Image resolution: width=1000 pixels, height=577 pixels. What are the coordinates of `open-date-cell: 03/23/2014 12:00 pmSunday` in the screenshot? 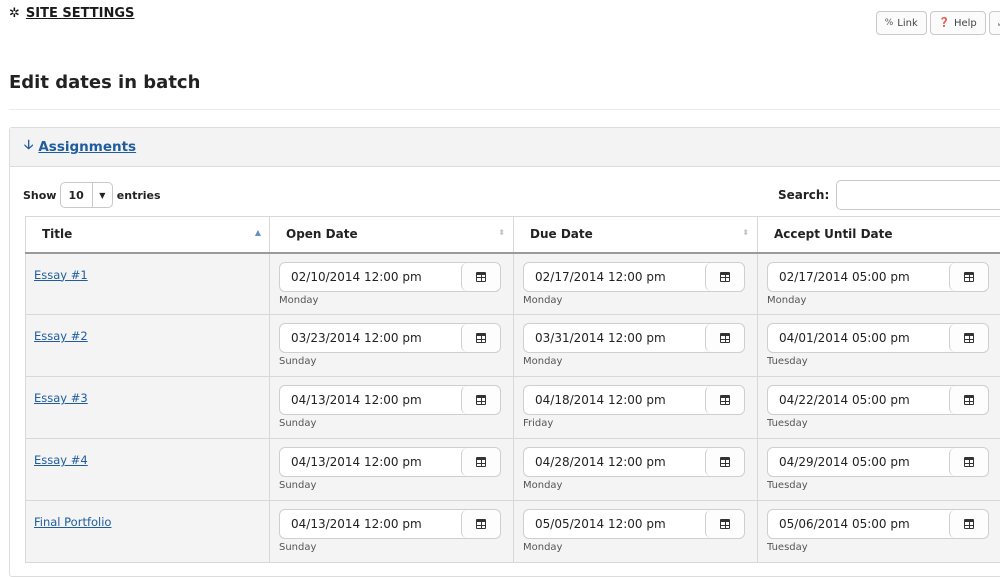 It's located at (392, 346).